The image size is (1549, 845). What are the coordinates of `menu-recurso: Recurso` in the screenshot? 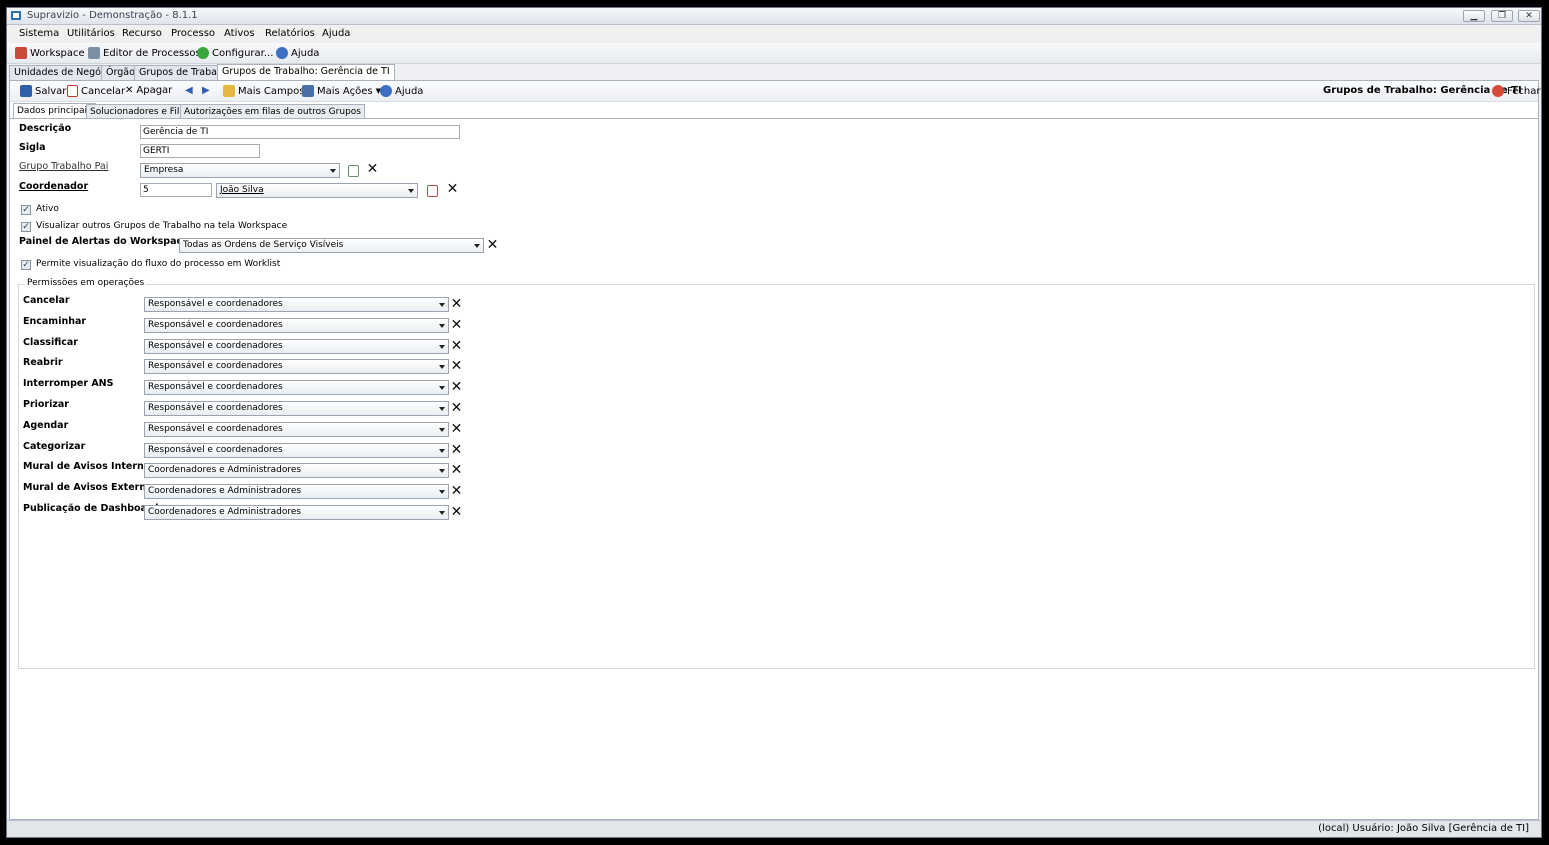 It's located at (142, 33).